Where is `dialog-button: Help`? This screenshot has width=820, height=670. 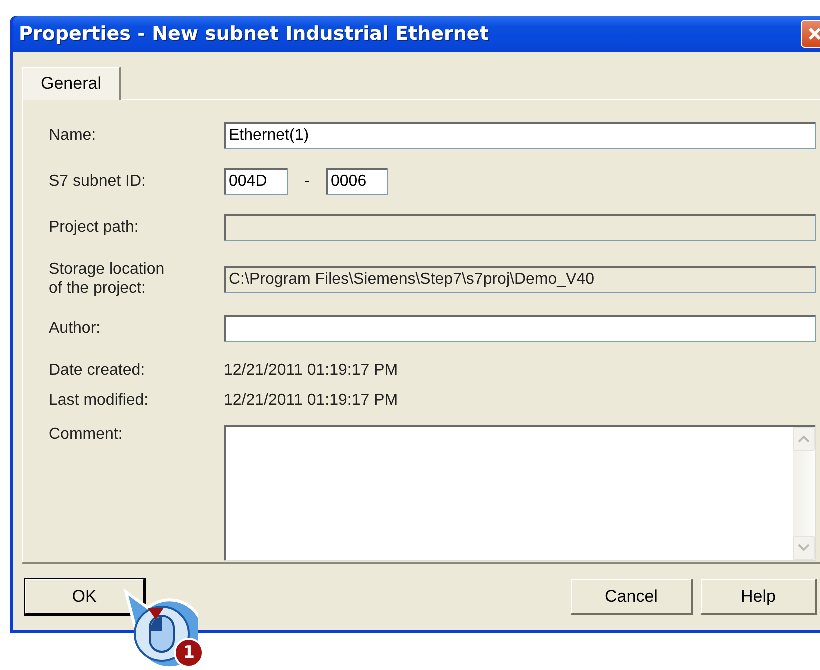 dialog-button: Help is located at coordinates (759, 597).